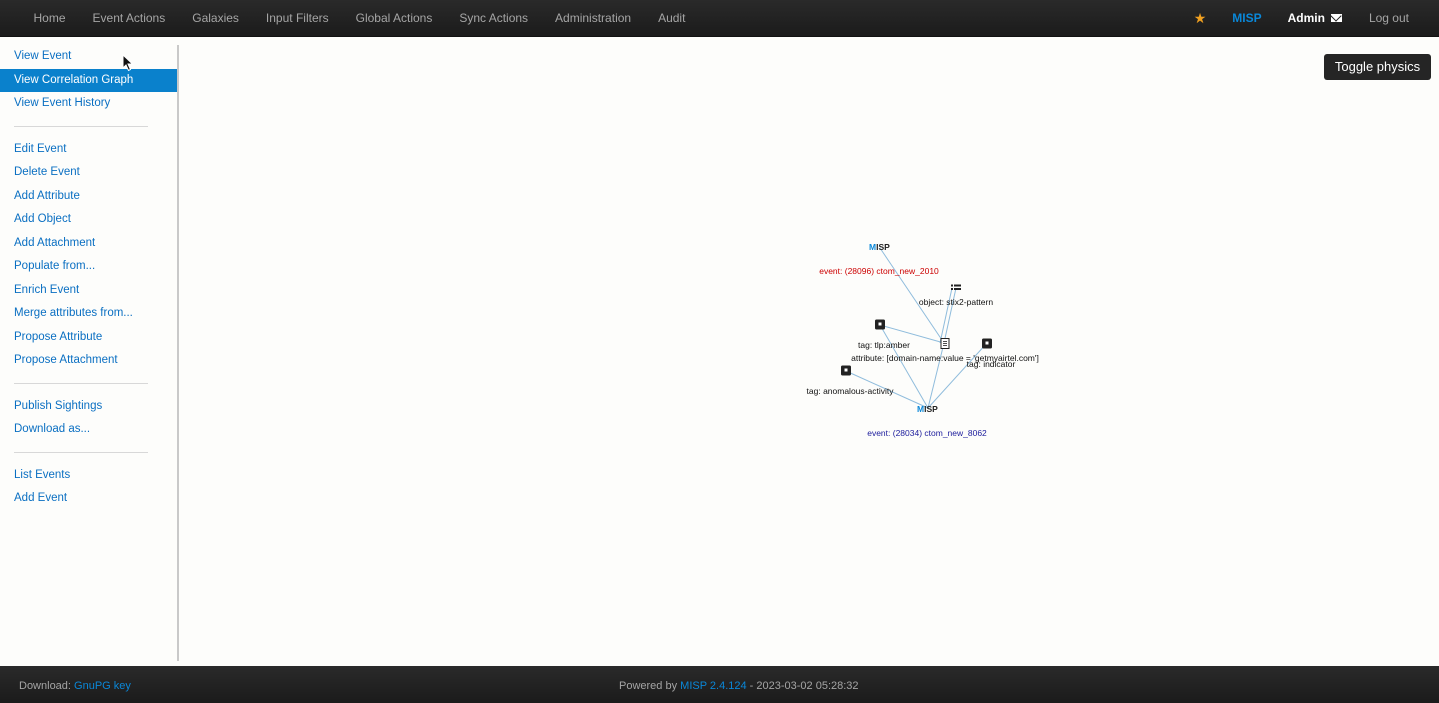  Describe the element at coordinates (88, 173) in the screenshot. I see `sidebar-item-delete-event: Delete Event` at that location.